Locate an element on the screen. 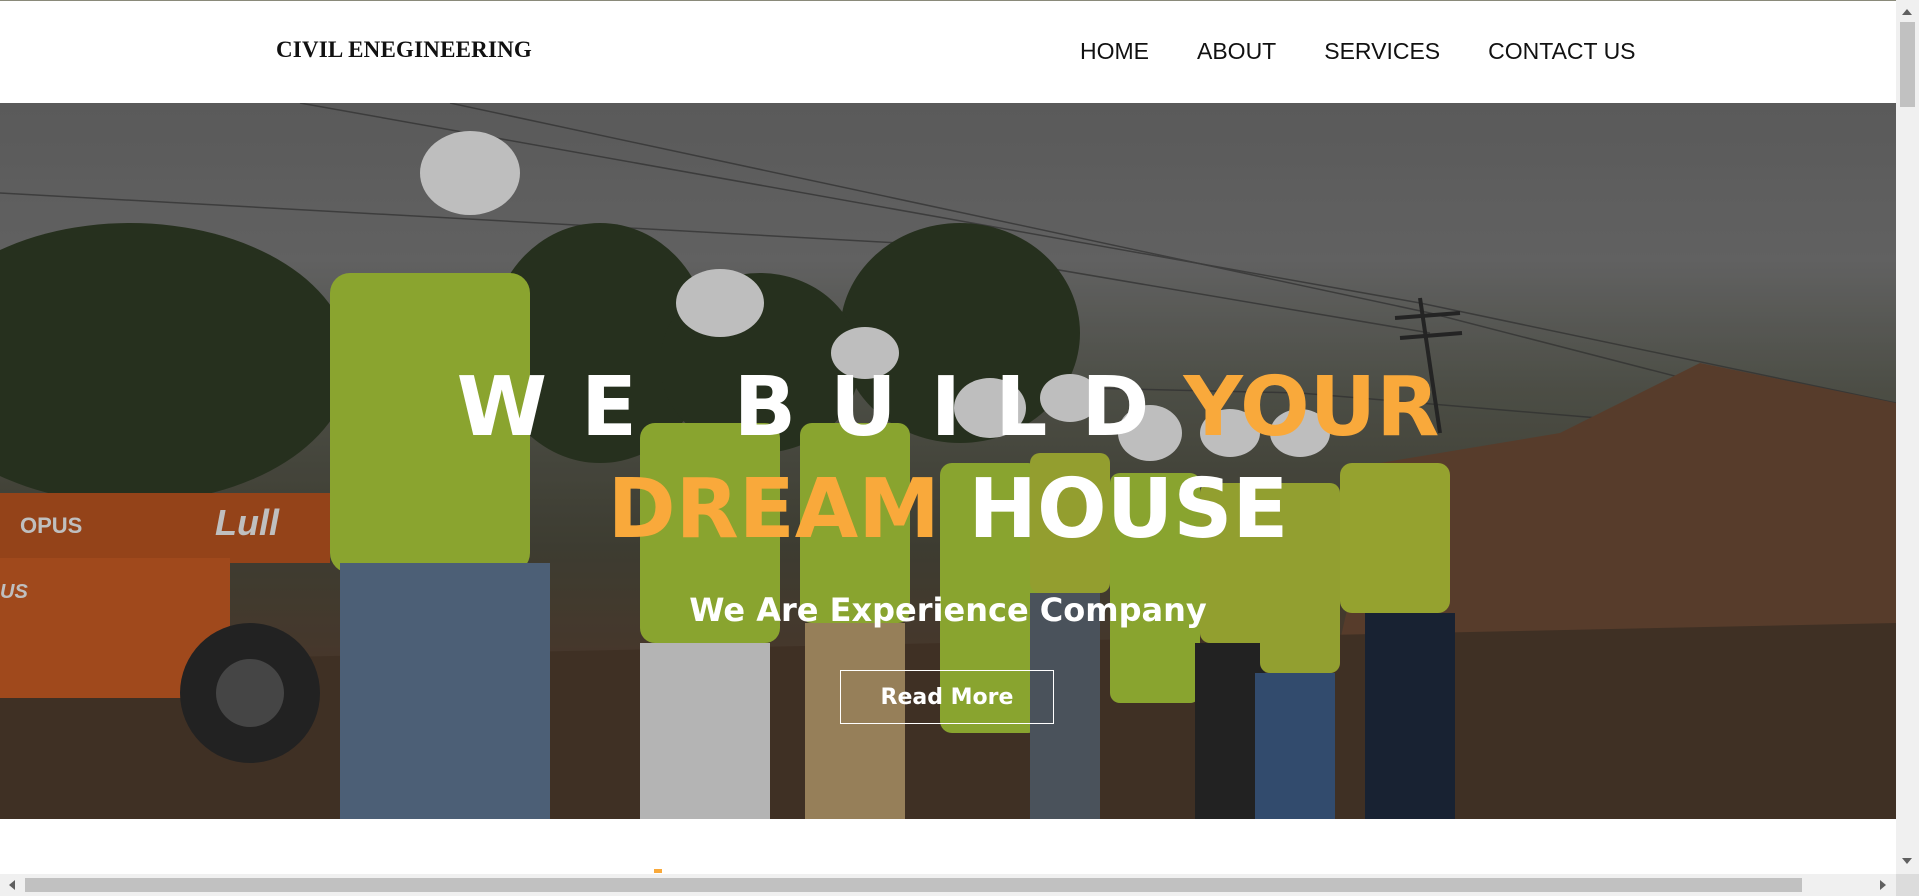  nav-services: SERVICES is located at coordinates (1382, 51).